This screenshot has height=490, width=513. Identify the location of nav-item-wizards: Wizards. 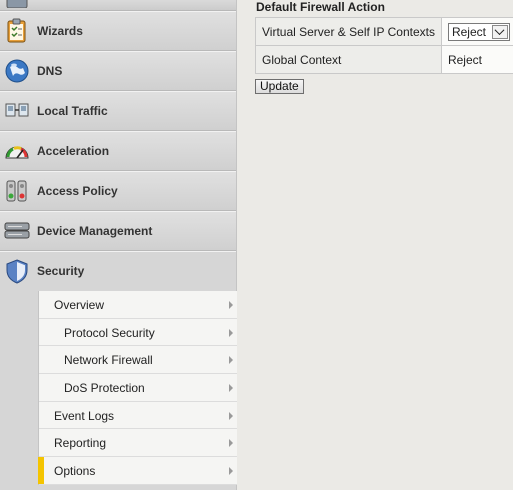
(118, 31).